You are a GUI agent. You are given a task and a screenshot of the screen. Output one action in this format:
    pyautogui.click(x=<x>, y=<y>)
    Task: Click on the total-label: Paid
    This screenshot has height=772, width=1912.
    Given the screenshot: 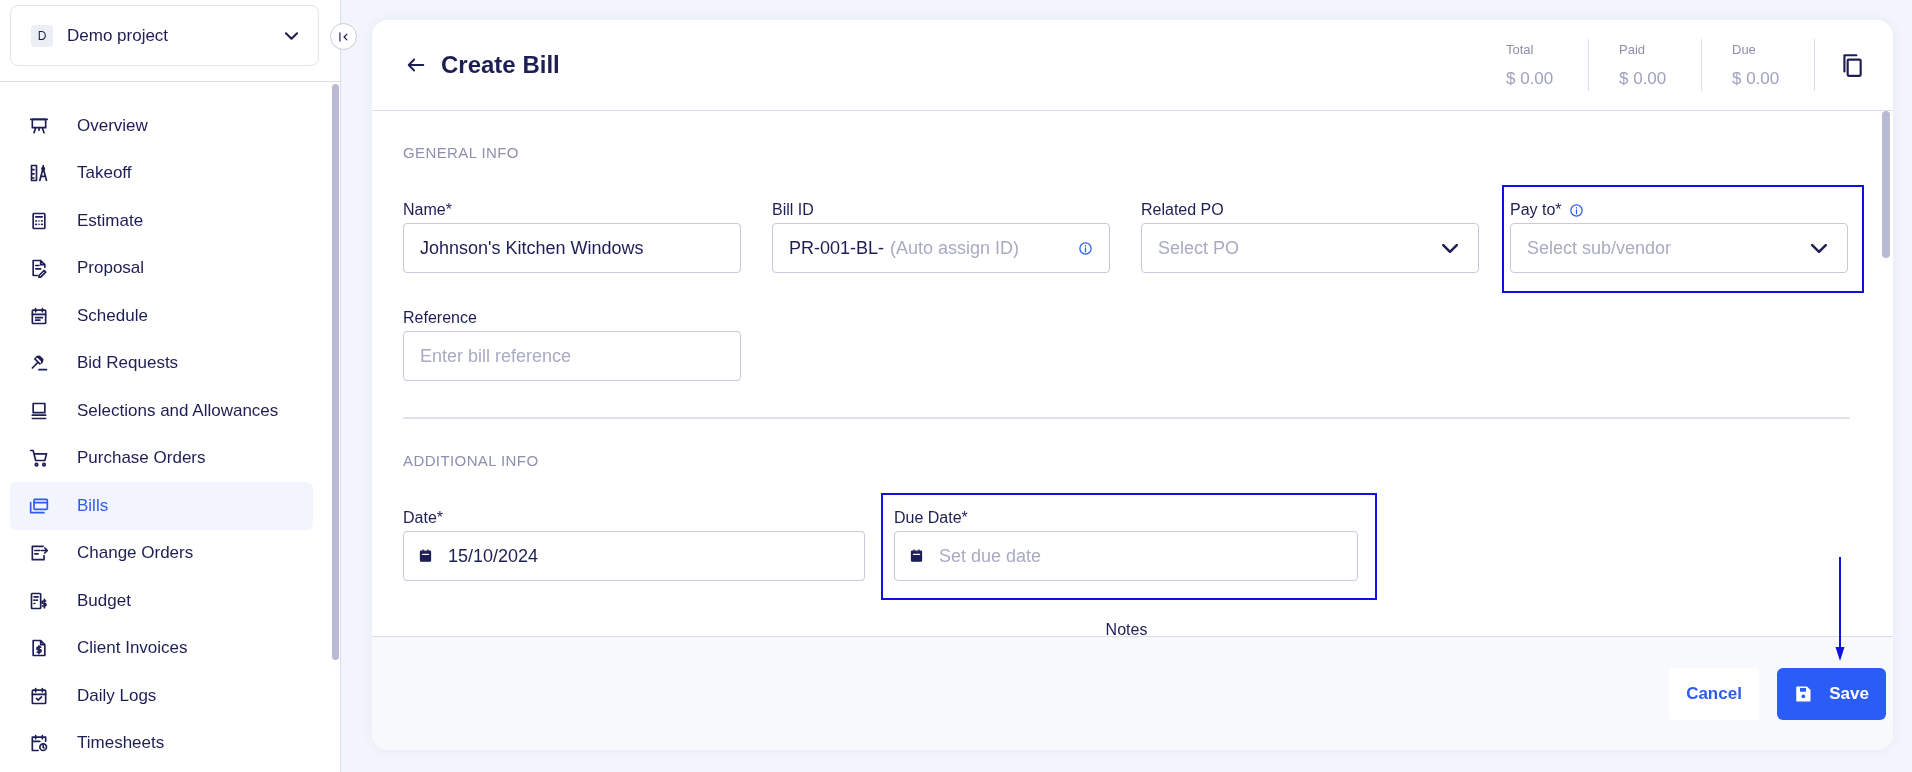 What is the action you would take?
    pyautogui.click(x=1633, y=49)
    